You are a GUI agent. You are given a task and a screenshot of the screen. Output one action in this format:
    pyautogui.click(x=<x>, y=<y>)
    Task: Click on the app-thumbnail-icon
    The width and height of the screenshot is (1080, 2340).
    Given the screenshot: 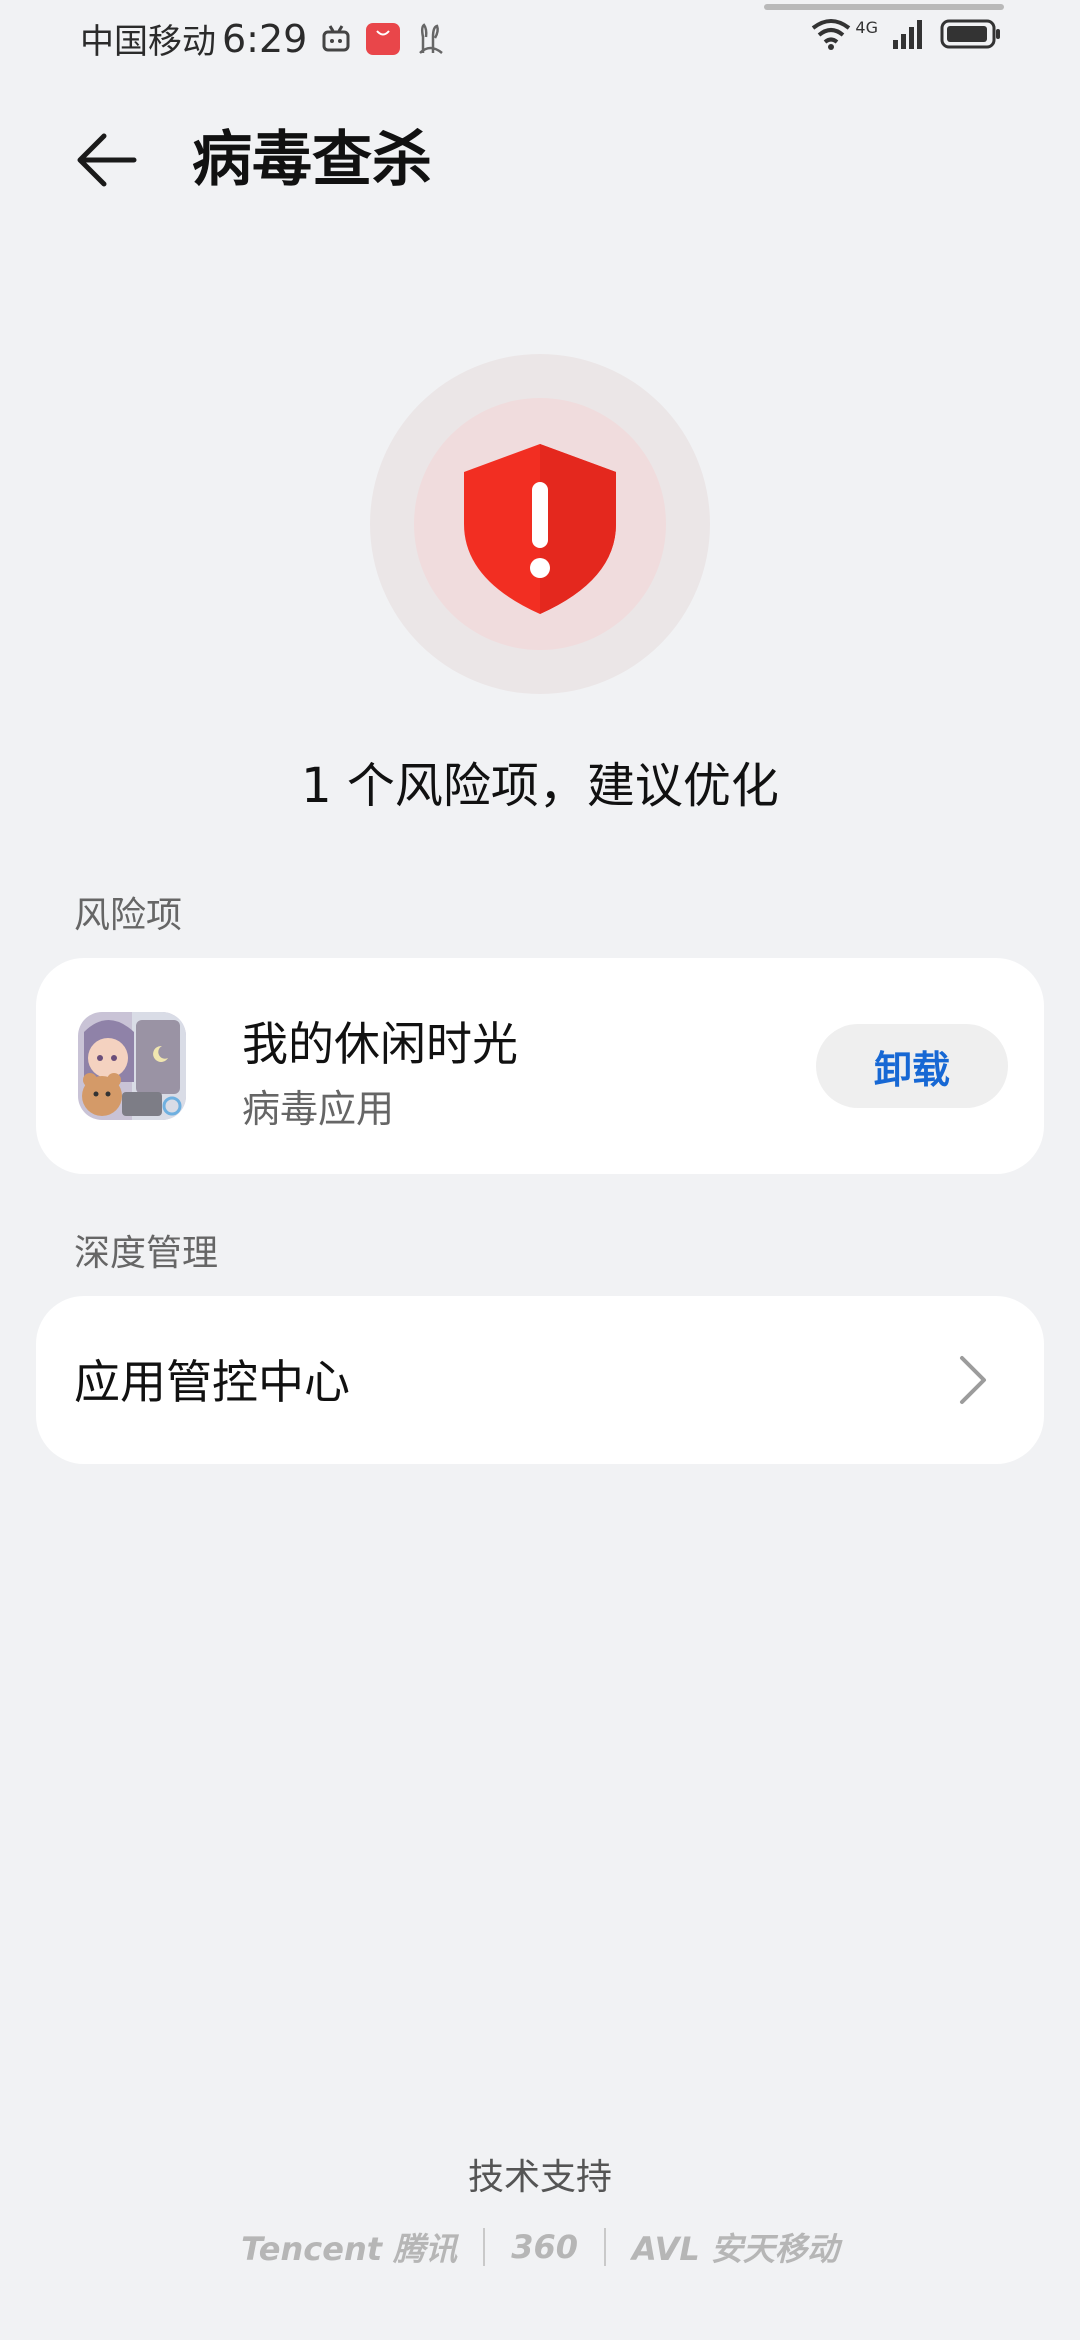 What is the action you would take?
    pyautogui.click(x=132, y=1066)
    